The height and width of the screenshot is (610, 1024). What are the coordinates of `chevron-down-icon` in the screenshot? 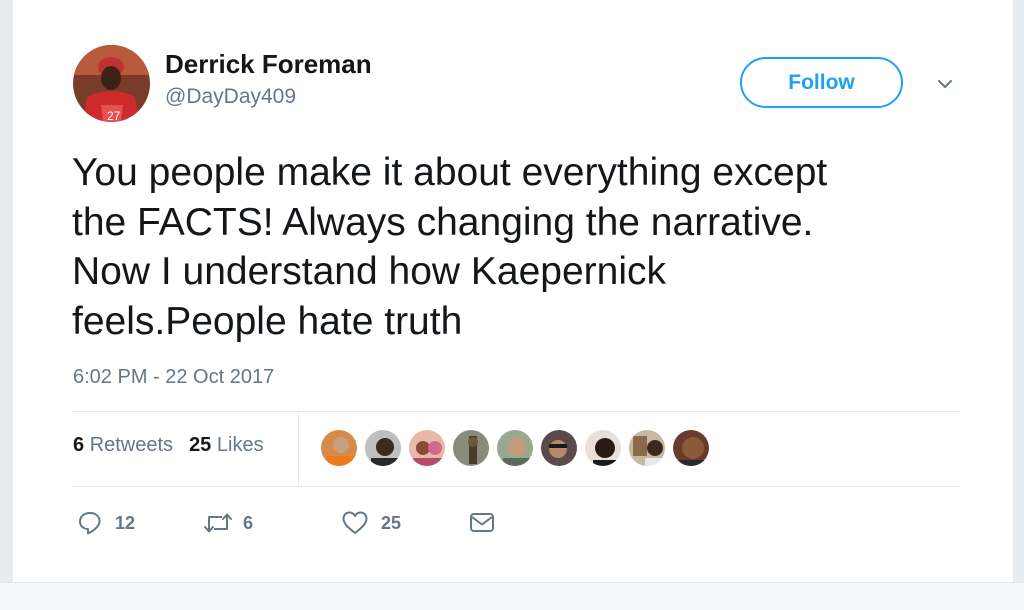 It's located at (945, 84).